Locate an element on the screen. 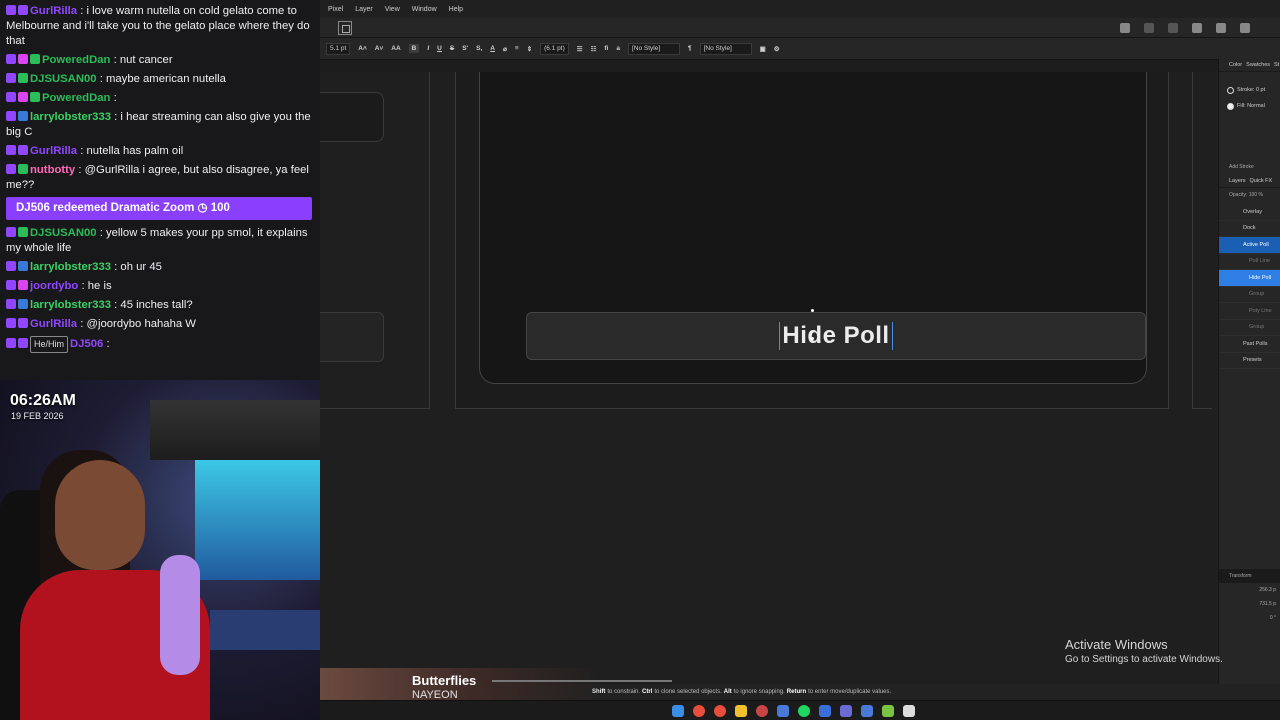 The image size is (1280, 720). layer-item: Poly Line is located at coordinates (1249, 311).